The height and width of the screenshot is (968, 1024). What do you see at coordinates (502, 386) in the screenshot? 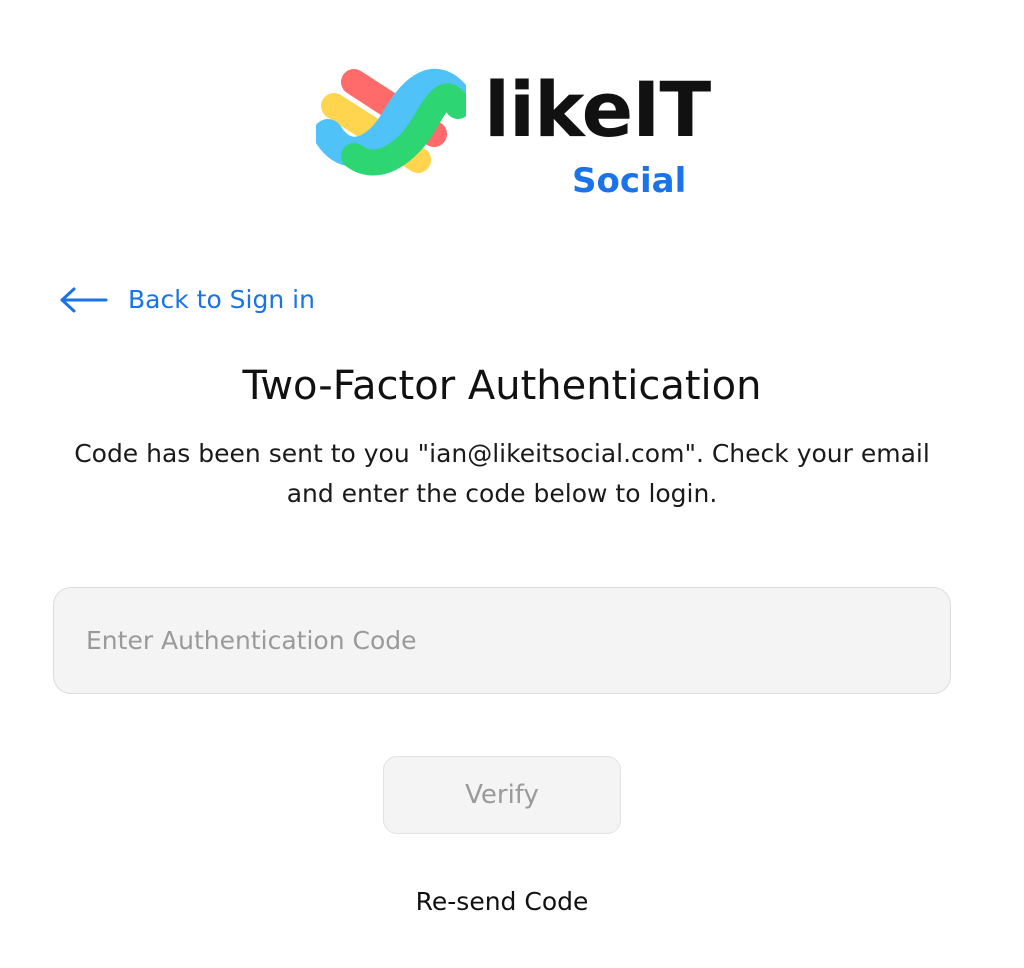
I see `page-title: Two-Factor Authentication` at bounding box center [502, 386].